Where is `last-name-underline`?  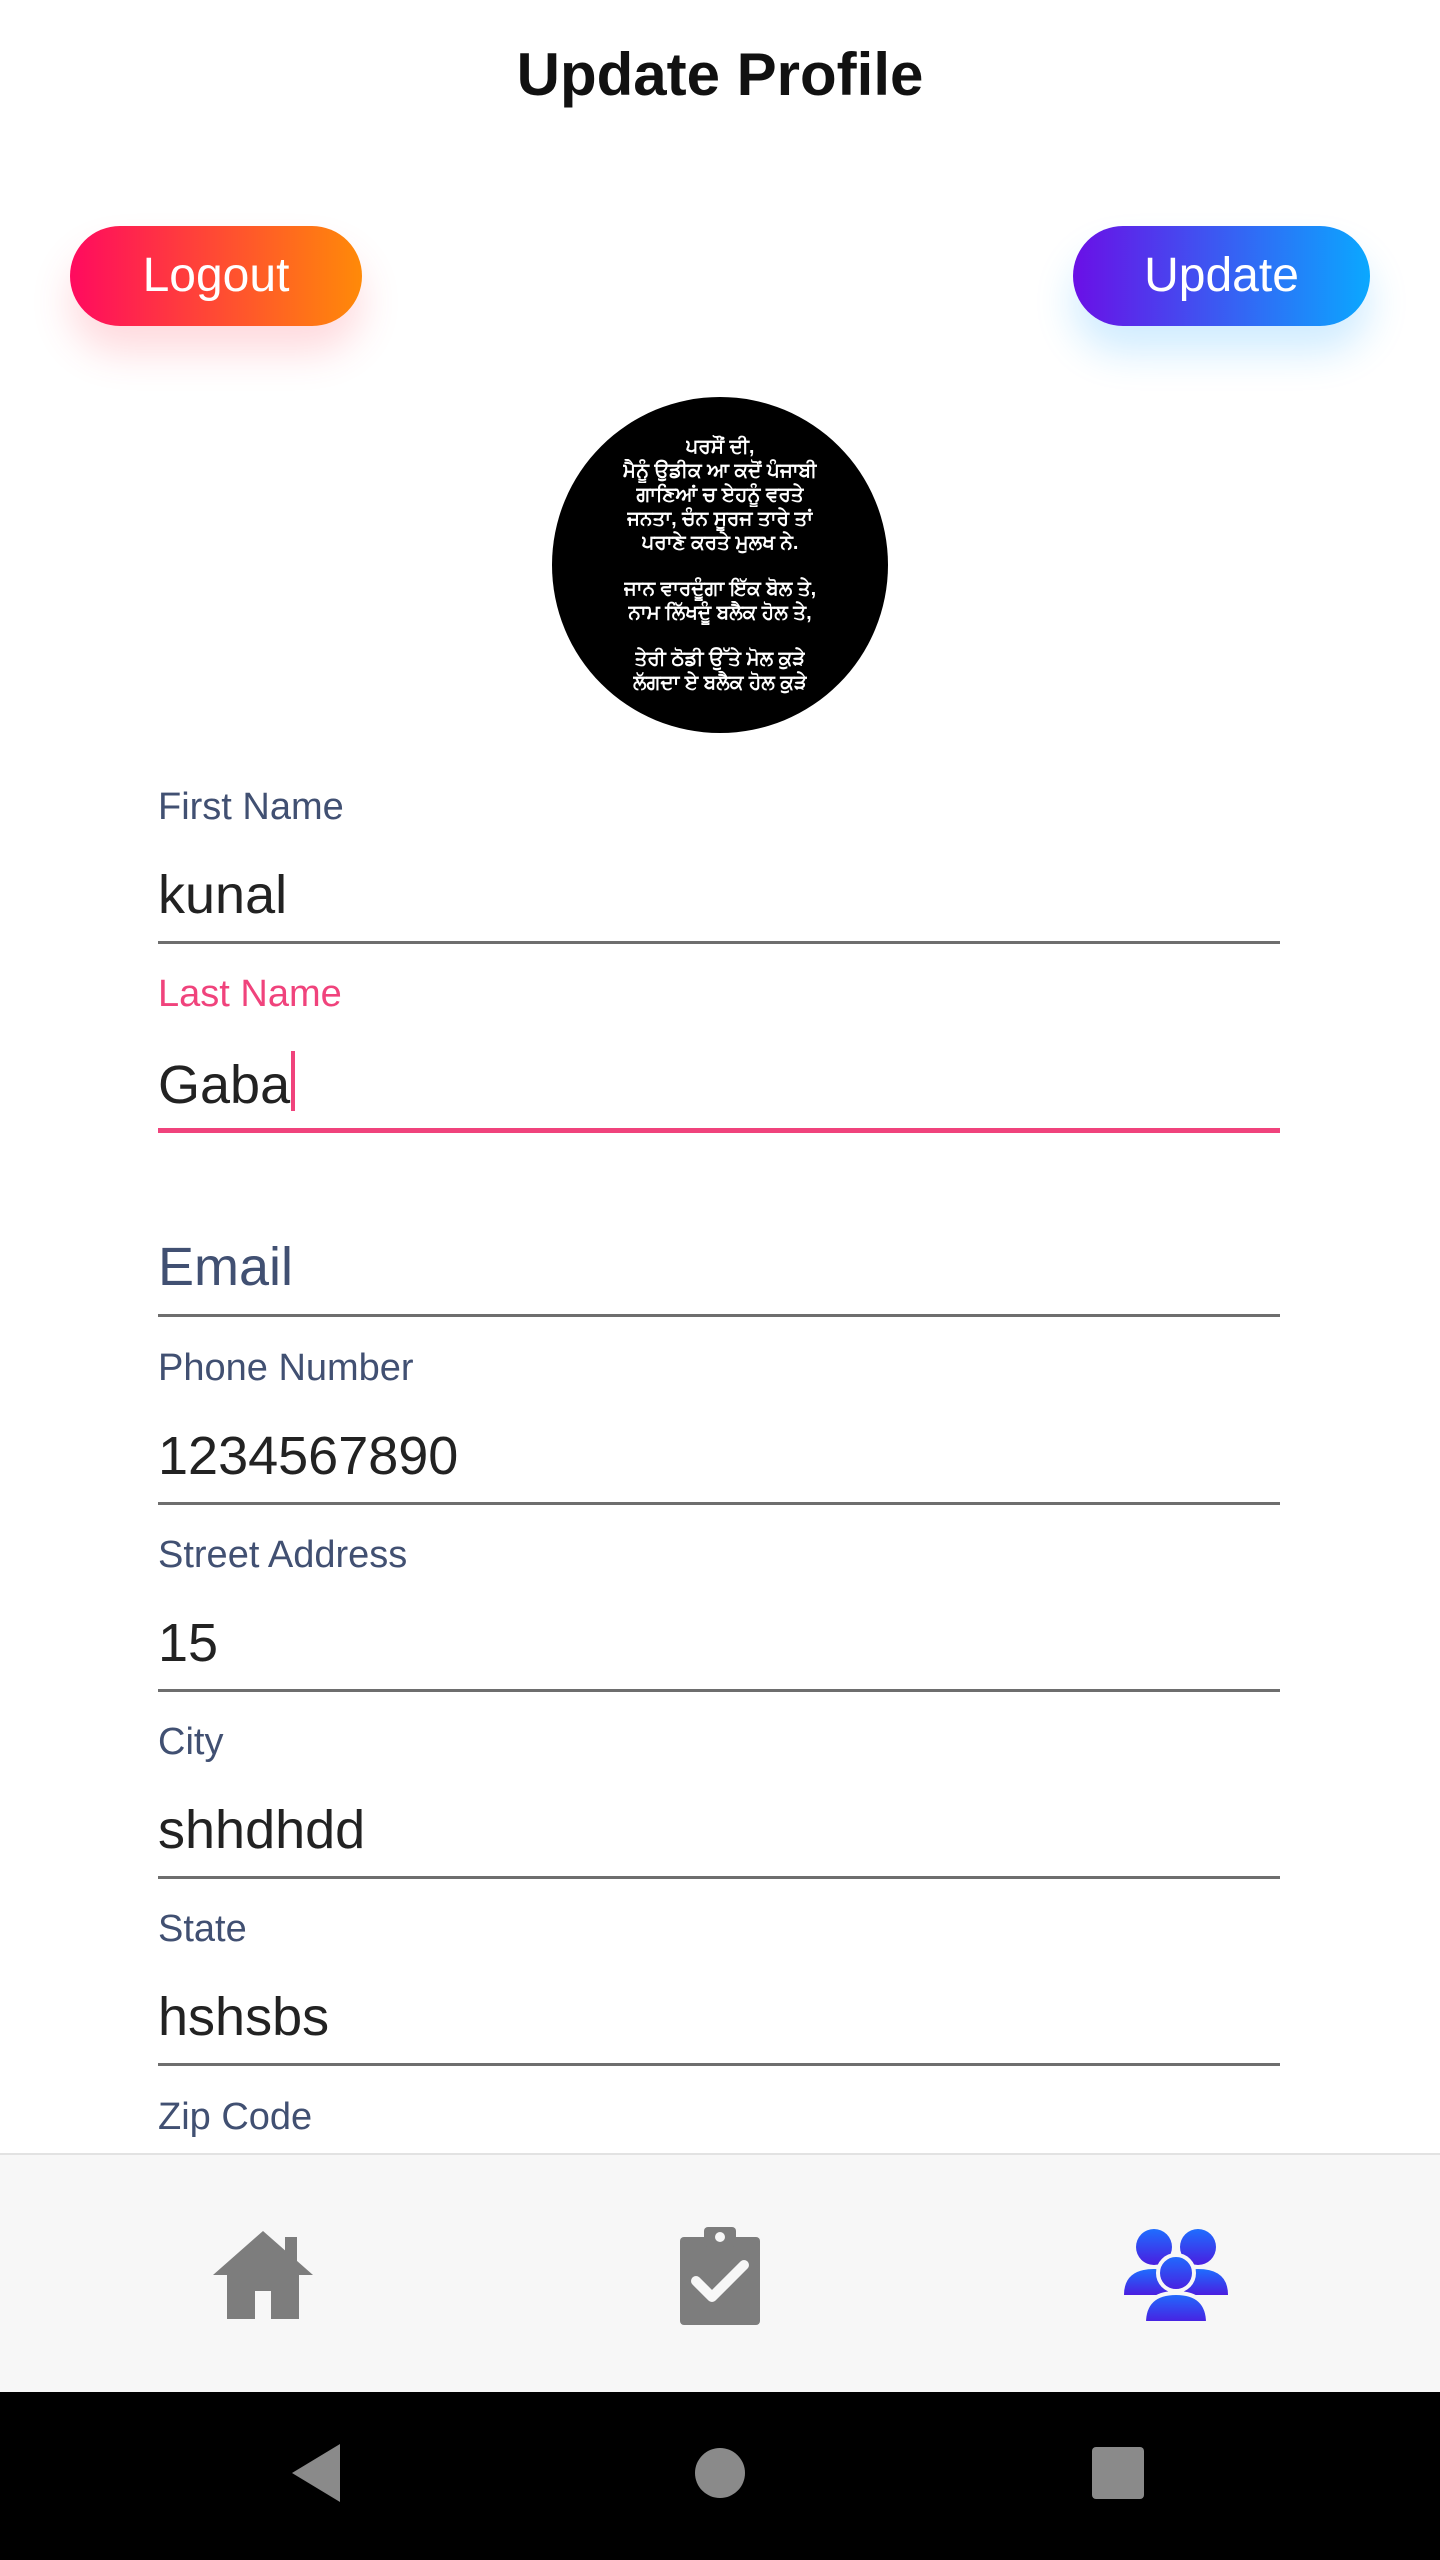 last-name-underline is located at coordinates (719, 1130).